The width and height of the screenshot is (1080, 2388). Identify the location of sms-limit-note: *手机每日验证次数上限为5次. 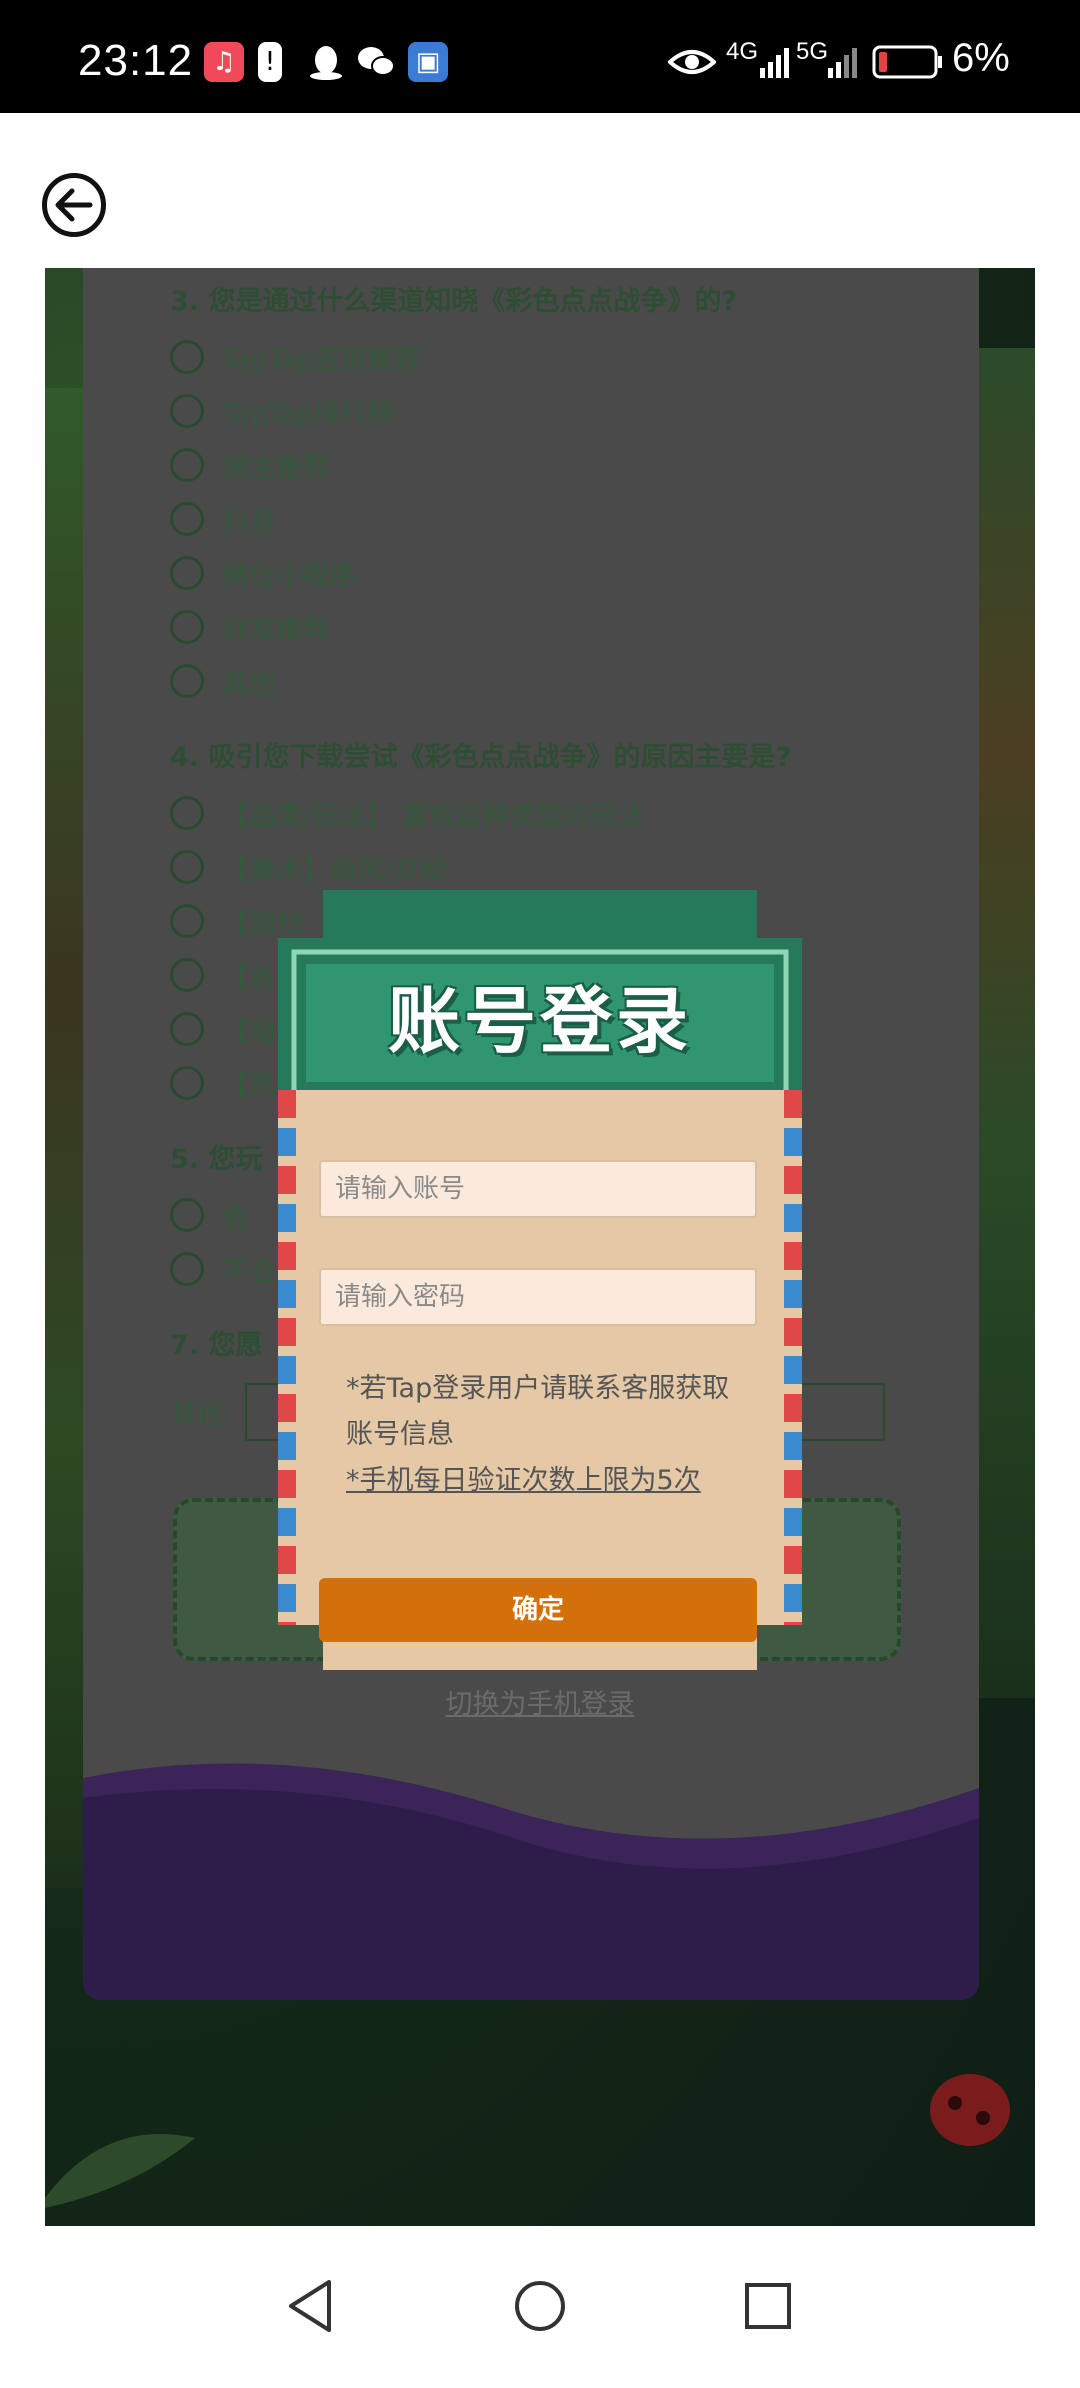
(523, 1480).